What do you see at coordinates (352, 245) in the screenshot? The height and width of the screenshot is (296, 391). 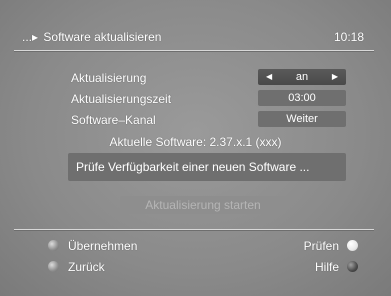 I see `white-button-icon` at bounding box center [352, 245].